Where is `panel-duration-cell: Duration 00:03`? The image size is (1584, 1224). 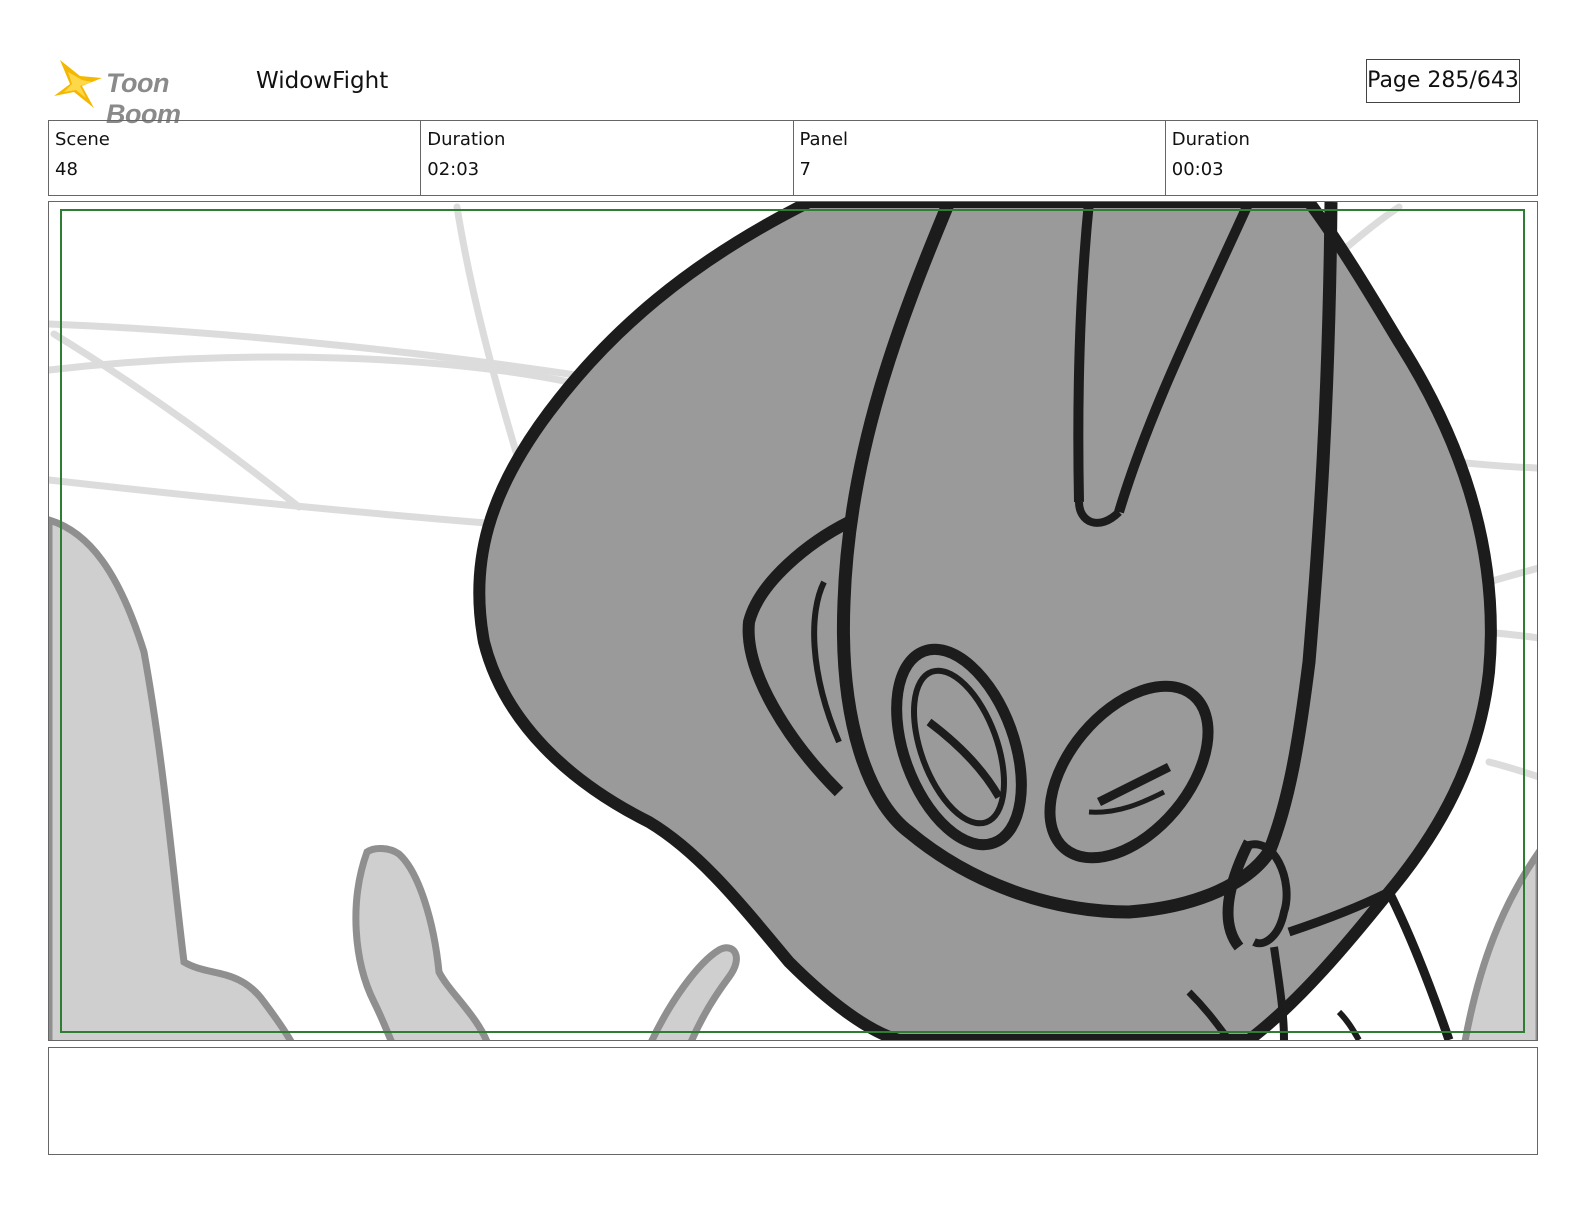
panel-duration-cell: Duration 00:03 is located at coordinates (1351, 158).